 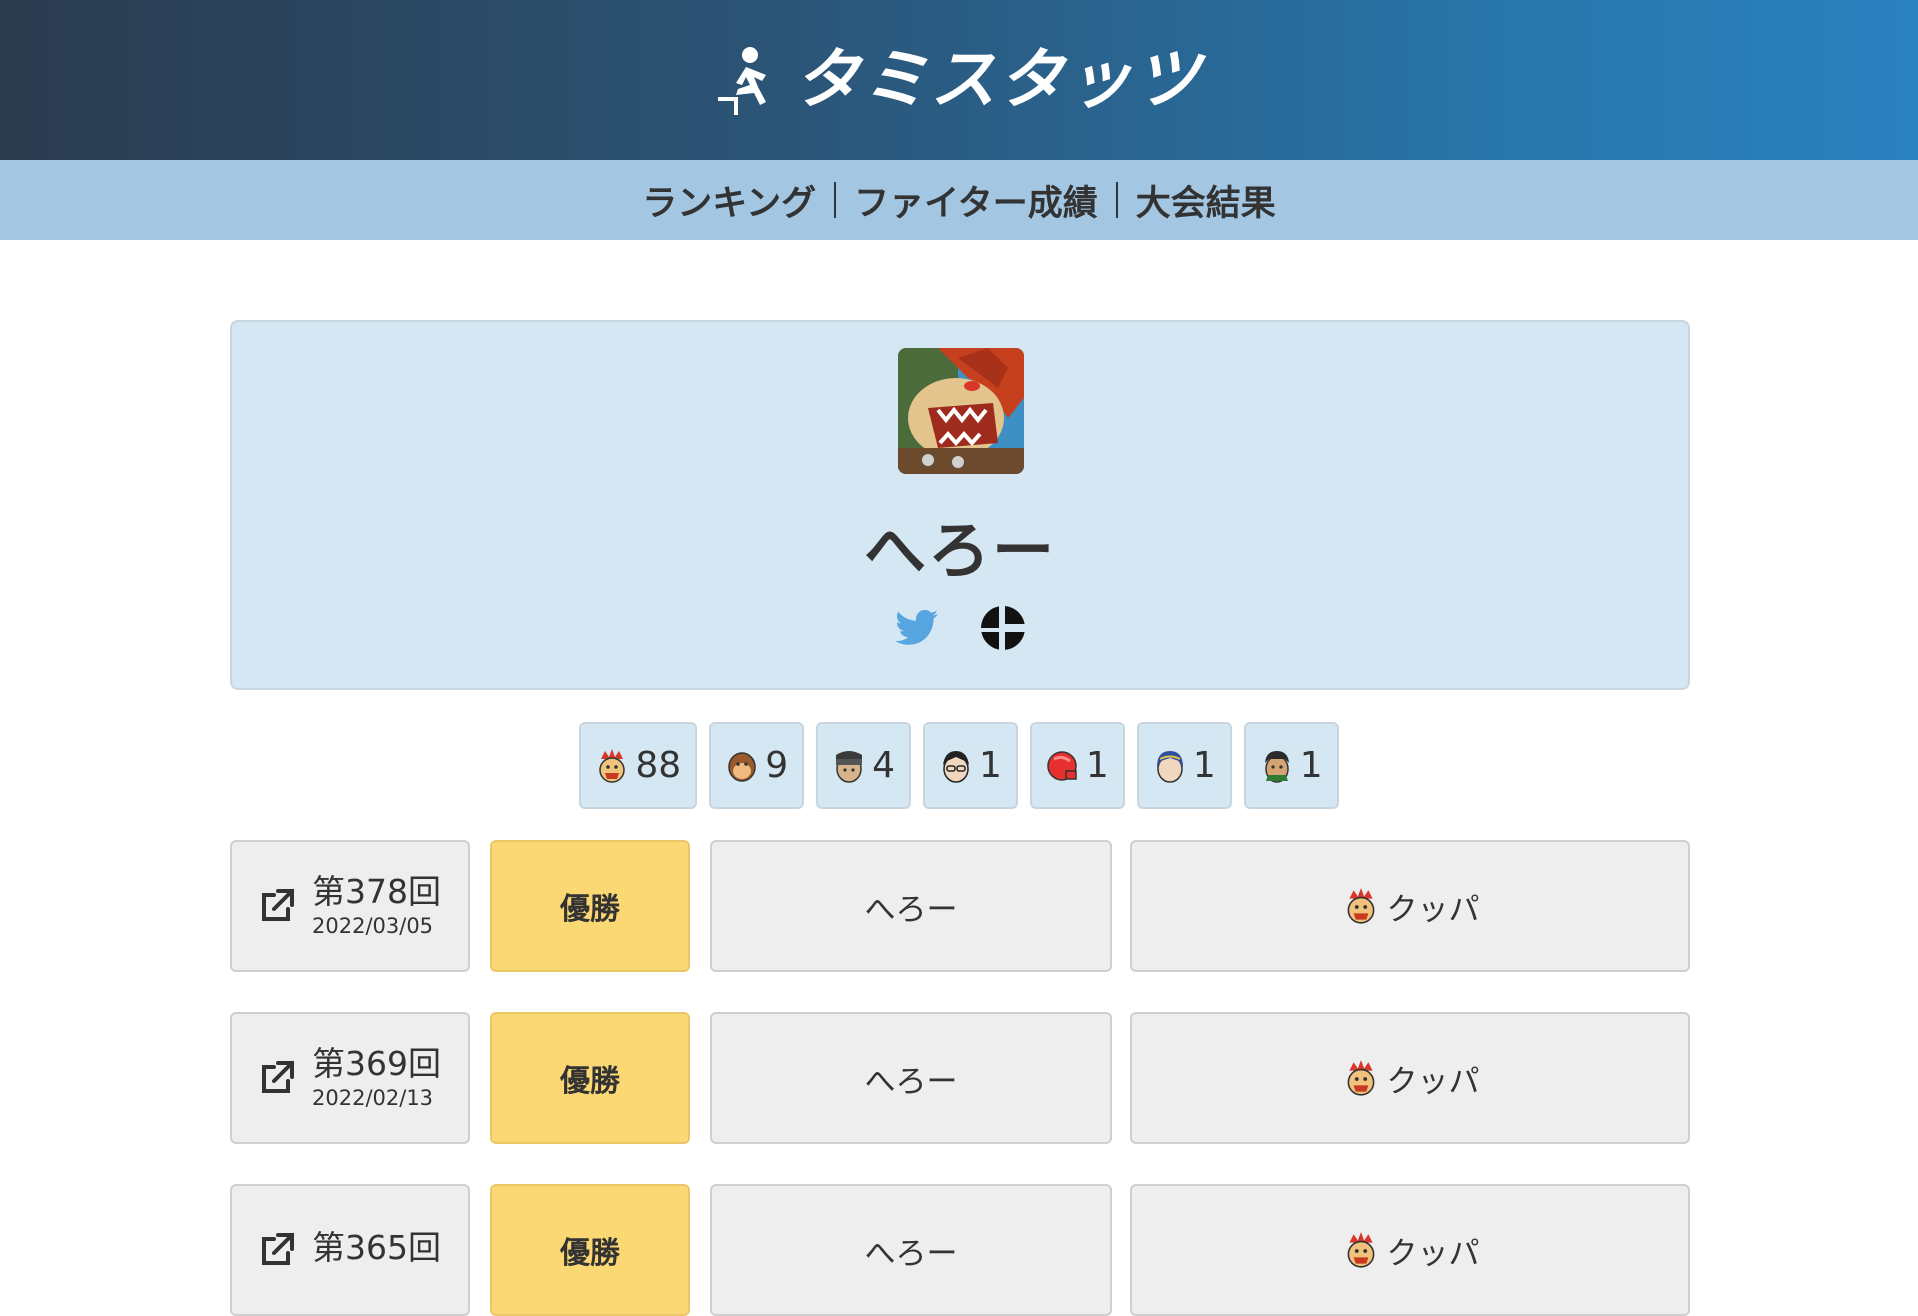 What do you see at coordinates (373, 925) in the screenshot?
I see `event-date: 2022/03/05` at bounding box center [373, 925].